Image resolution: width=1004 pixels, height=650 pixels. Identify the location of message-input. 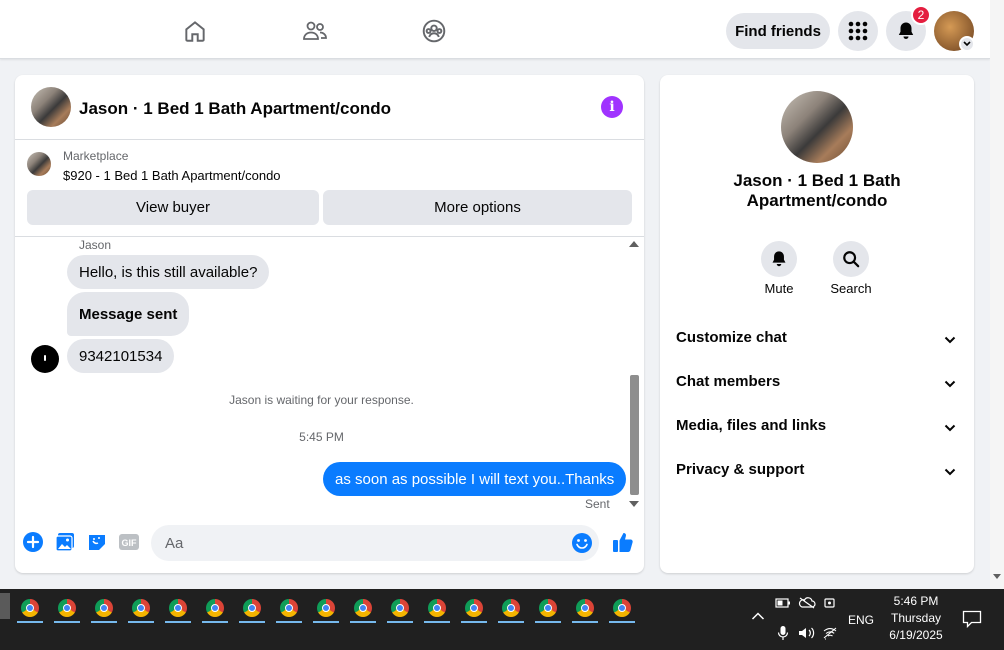
(351, 543).